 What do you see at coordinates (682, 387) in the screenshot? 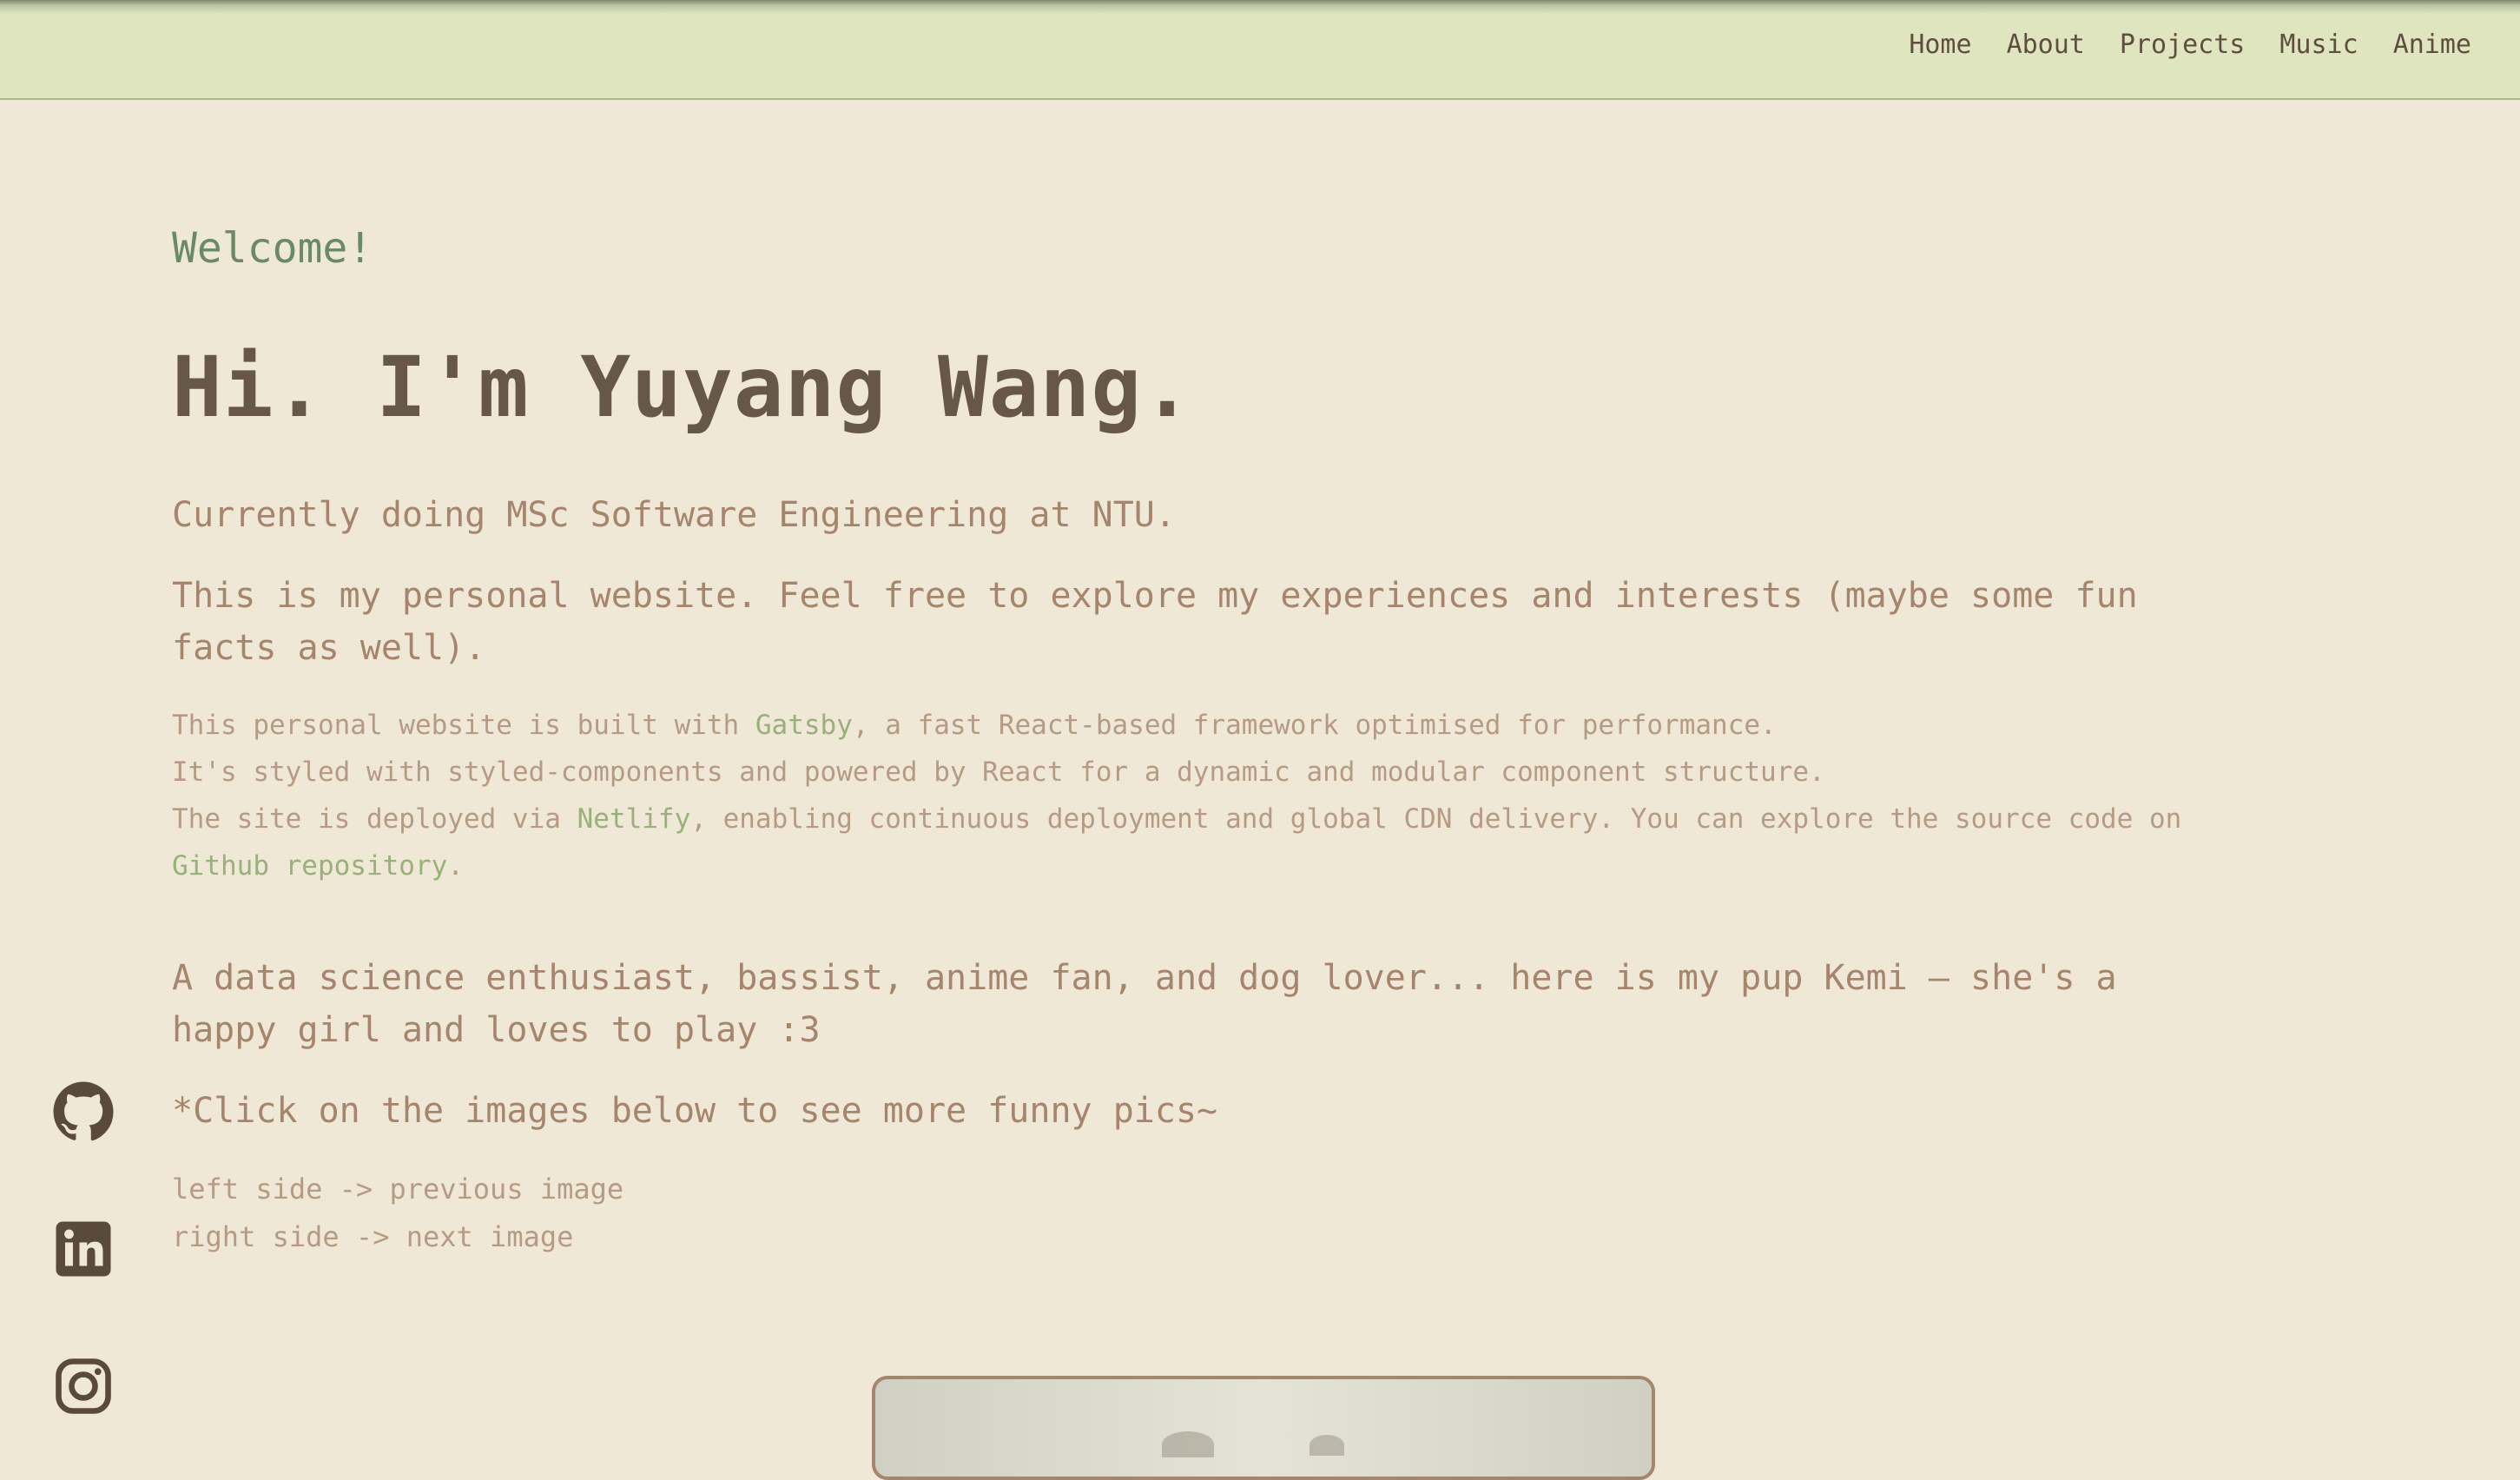
I see `page-title: Hi. I'm Yuyang Wang.` at bounding box center [682, 387].